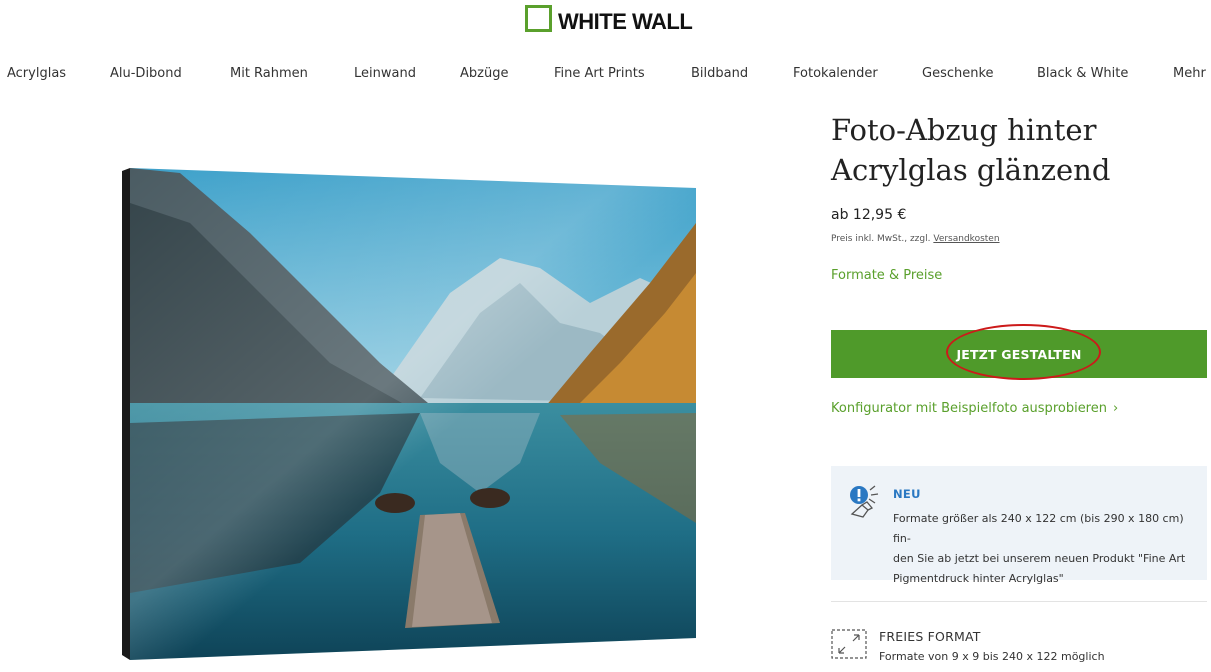  What do you see at coordinates (269, 73) in the screenshot?
I see `nav-item-mit-rahmen: Mit Rahmen` at bounding box center [269, 73].